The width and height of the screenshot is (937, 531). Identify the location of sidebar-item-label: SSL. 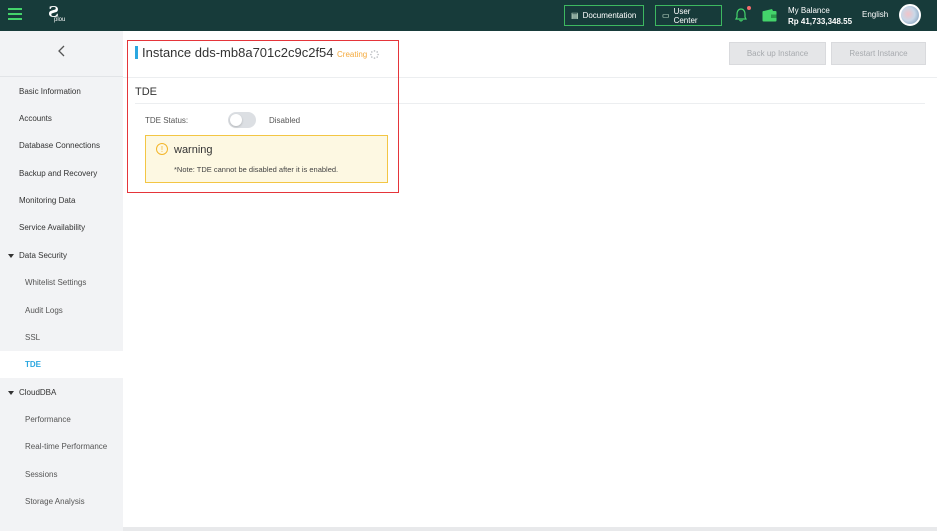
(33, 337).